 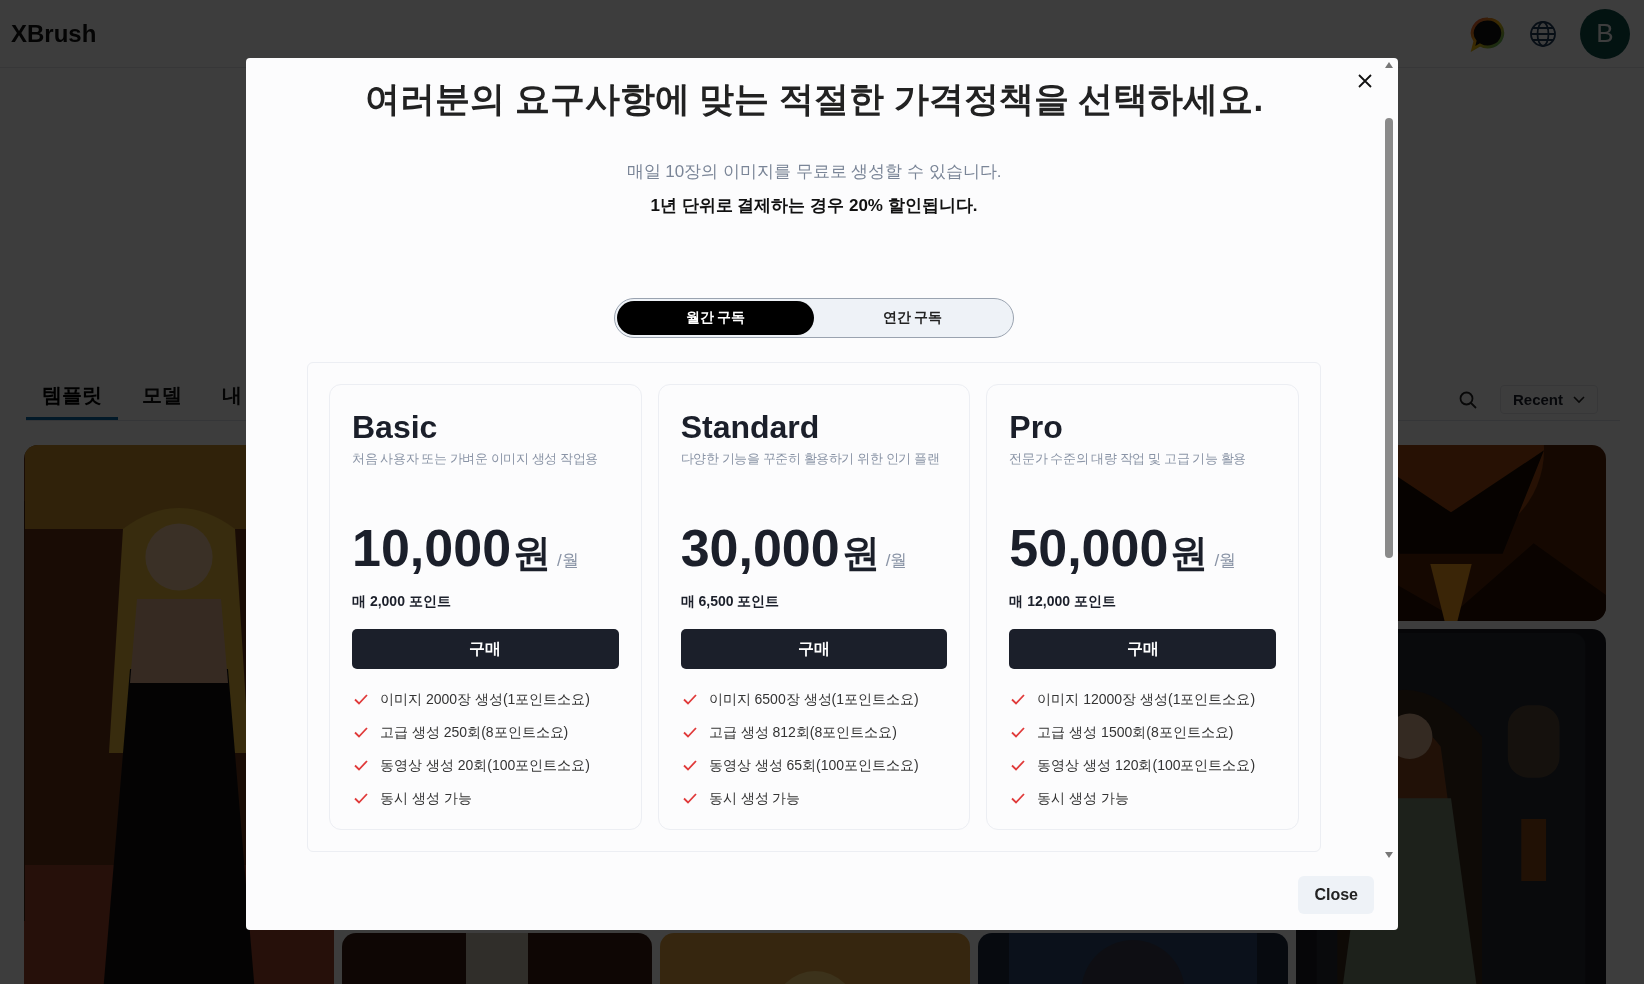 I want to click on plan-description: 전문가 수준의 대량 작업 및 고급 기능 활용, so click(x=1128, y=459).